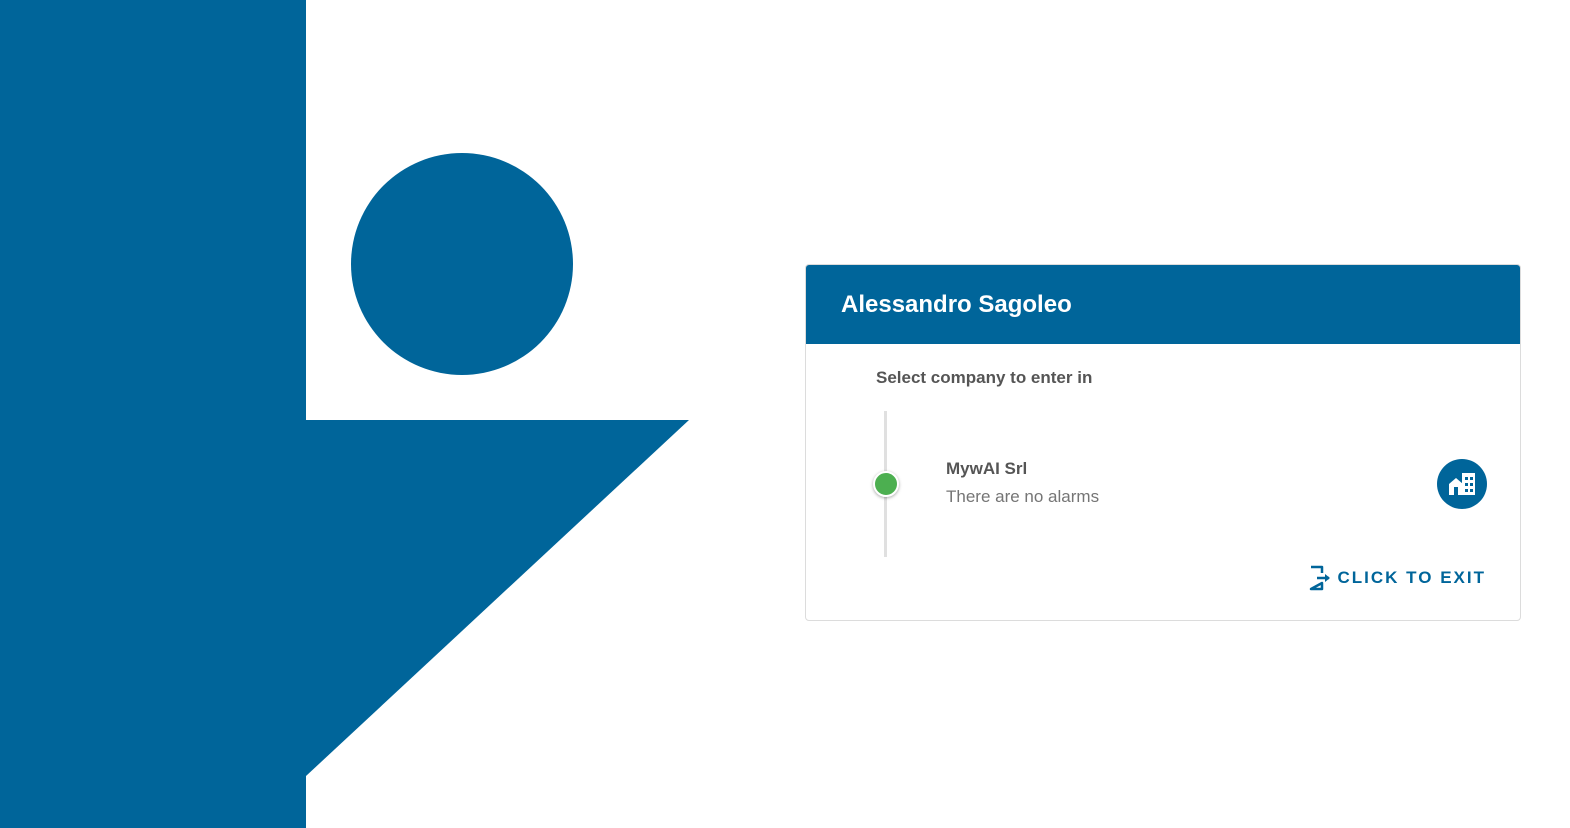  What do you see at coordinates (1226, 487) in the screenshot?
I see `company-list-item: MywAI Srl There are no alarms` at bounding box center [1226, 487].